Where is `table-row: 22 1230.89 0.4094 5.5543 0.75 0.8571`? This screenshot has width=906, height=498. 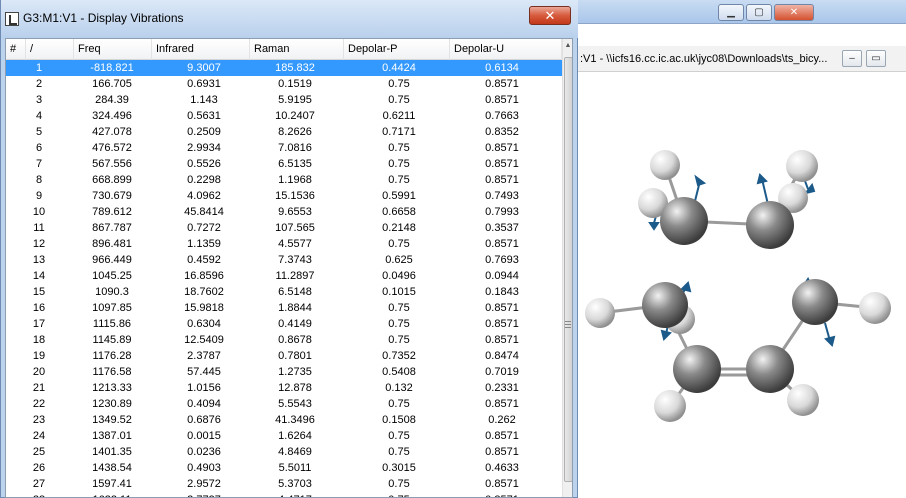 table-row: 22 1230.89 0.4094 5.5543 0.75 0.8571 is located at coordinates (284, 404).